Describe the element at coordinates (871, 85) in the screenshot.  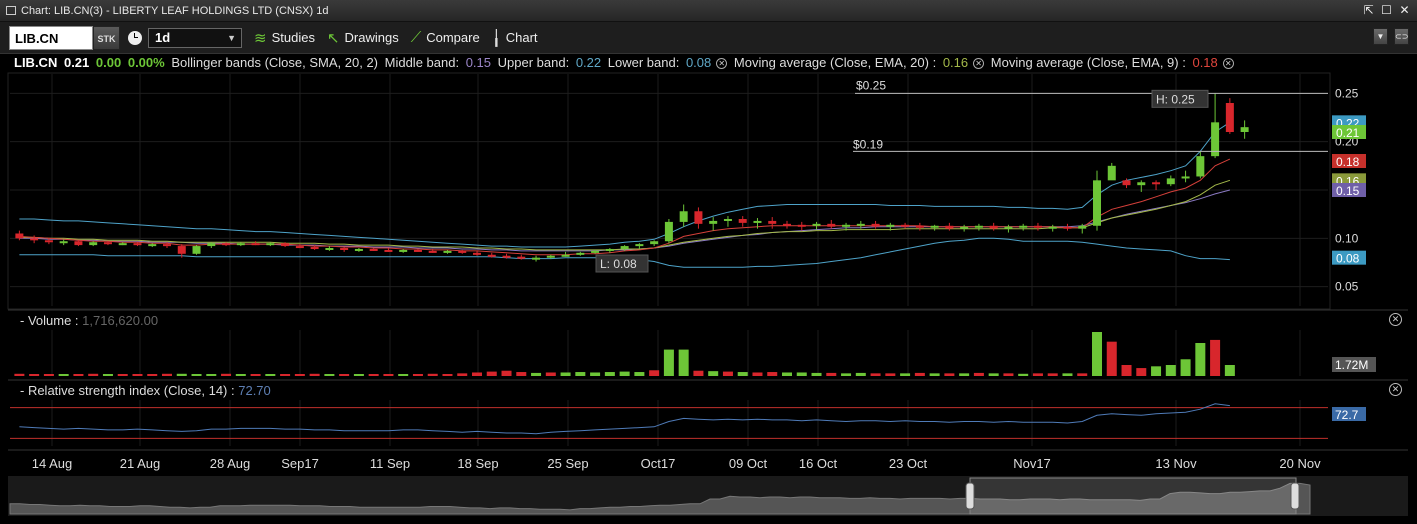
I see `high-line-label: $0.25` at that location.